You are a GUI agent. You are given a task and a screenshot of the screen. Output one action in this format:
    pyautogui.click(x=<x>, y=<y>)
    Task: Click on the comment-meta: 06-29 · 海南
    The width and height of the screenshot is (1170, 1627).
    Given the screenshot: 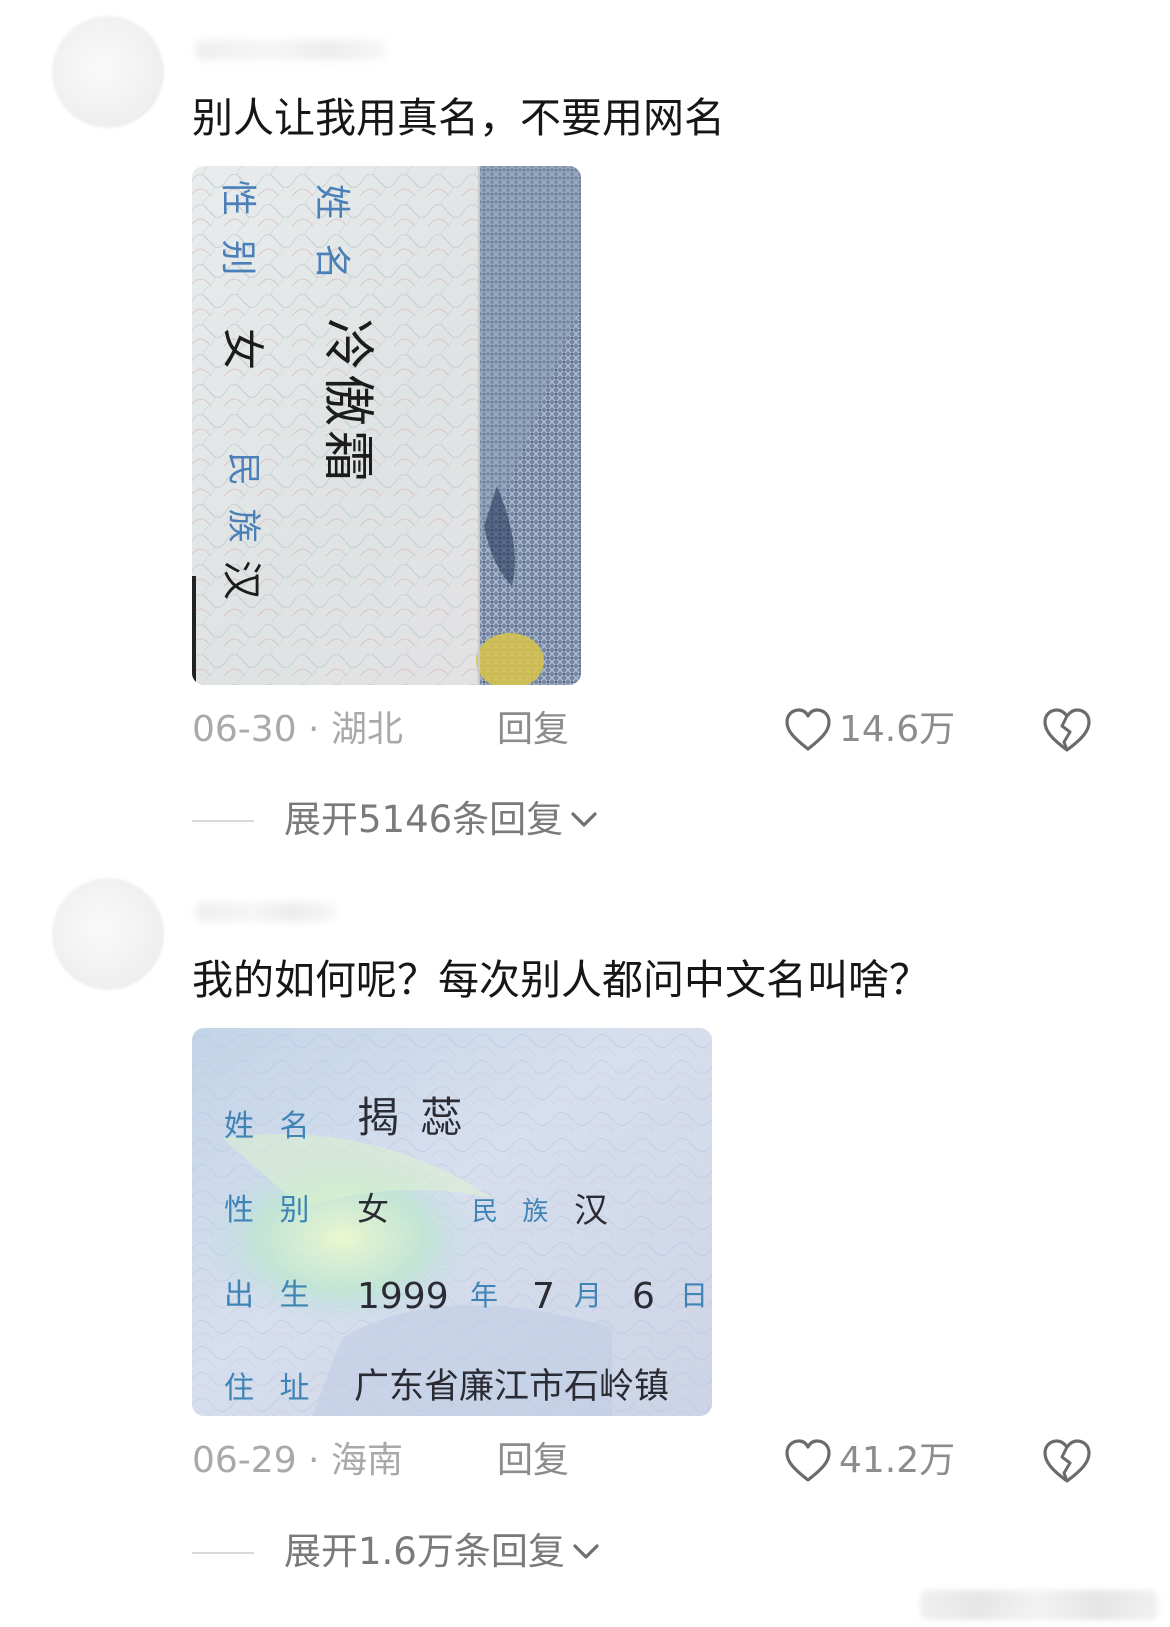 What is the action you would take?
    pyautogui.click(x=297, y=1461)
    